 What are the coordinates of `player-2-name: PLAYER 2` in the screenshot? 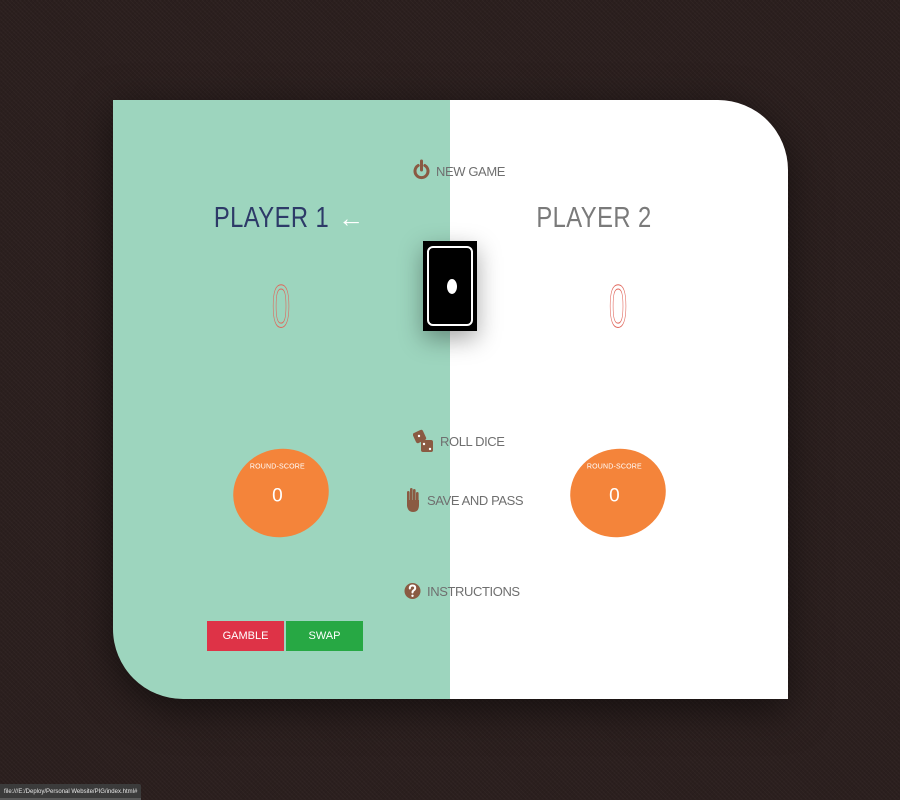 It's located at (594, 218).